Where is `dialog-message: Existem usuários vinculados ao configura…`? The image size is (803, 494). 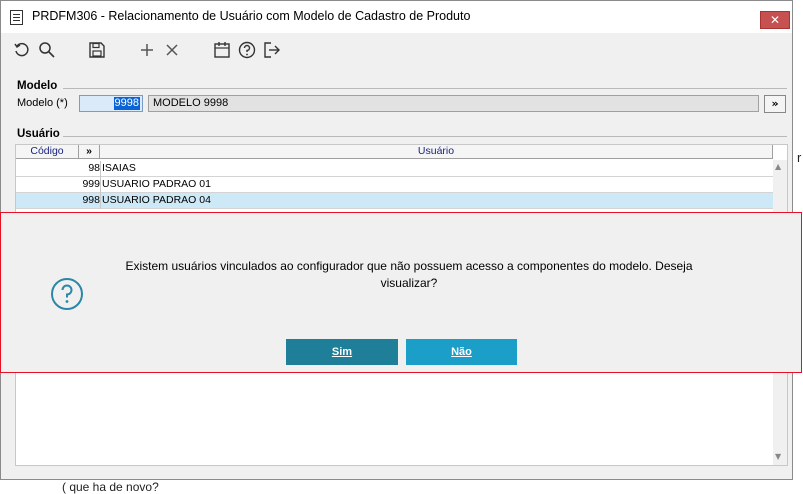
dialog-message: Existem usuários vinculados ao configura… is located at coordinates (409, 274).